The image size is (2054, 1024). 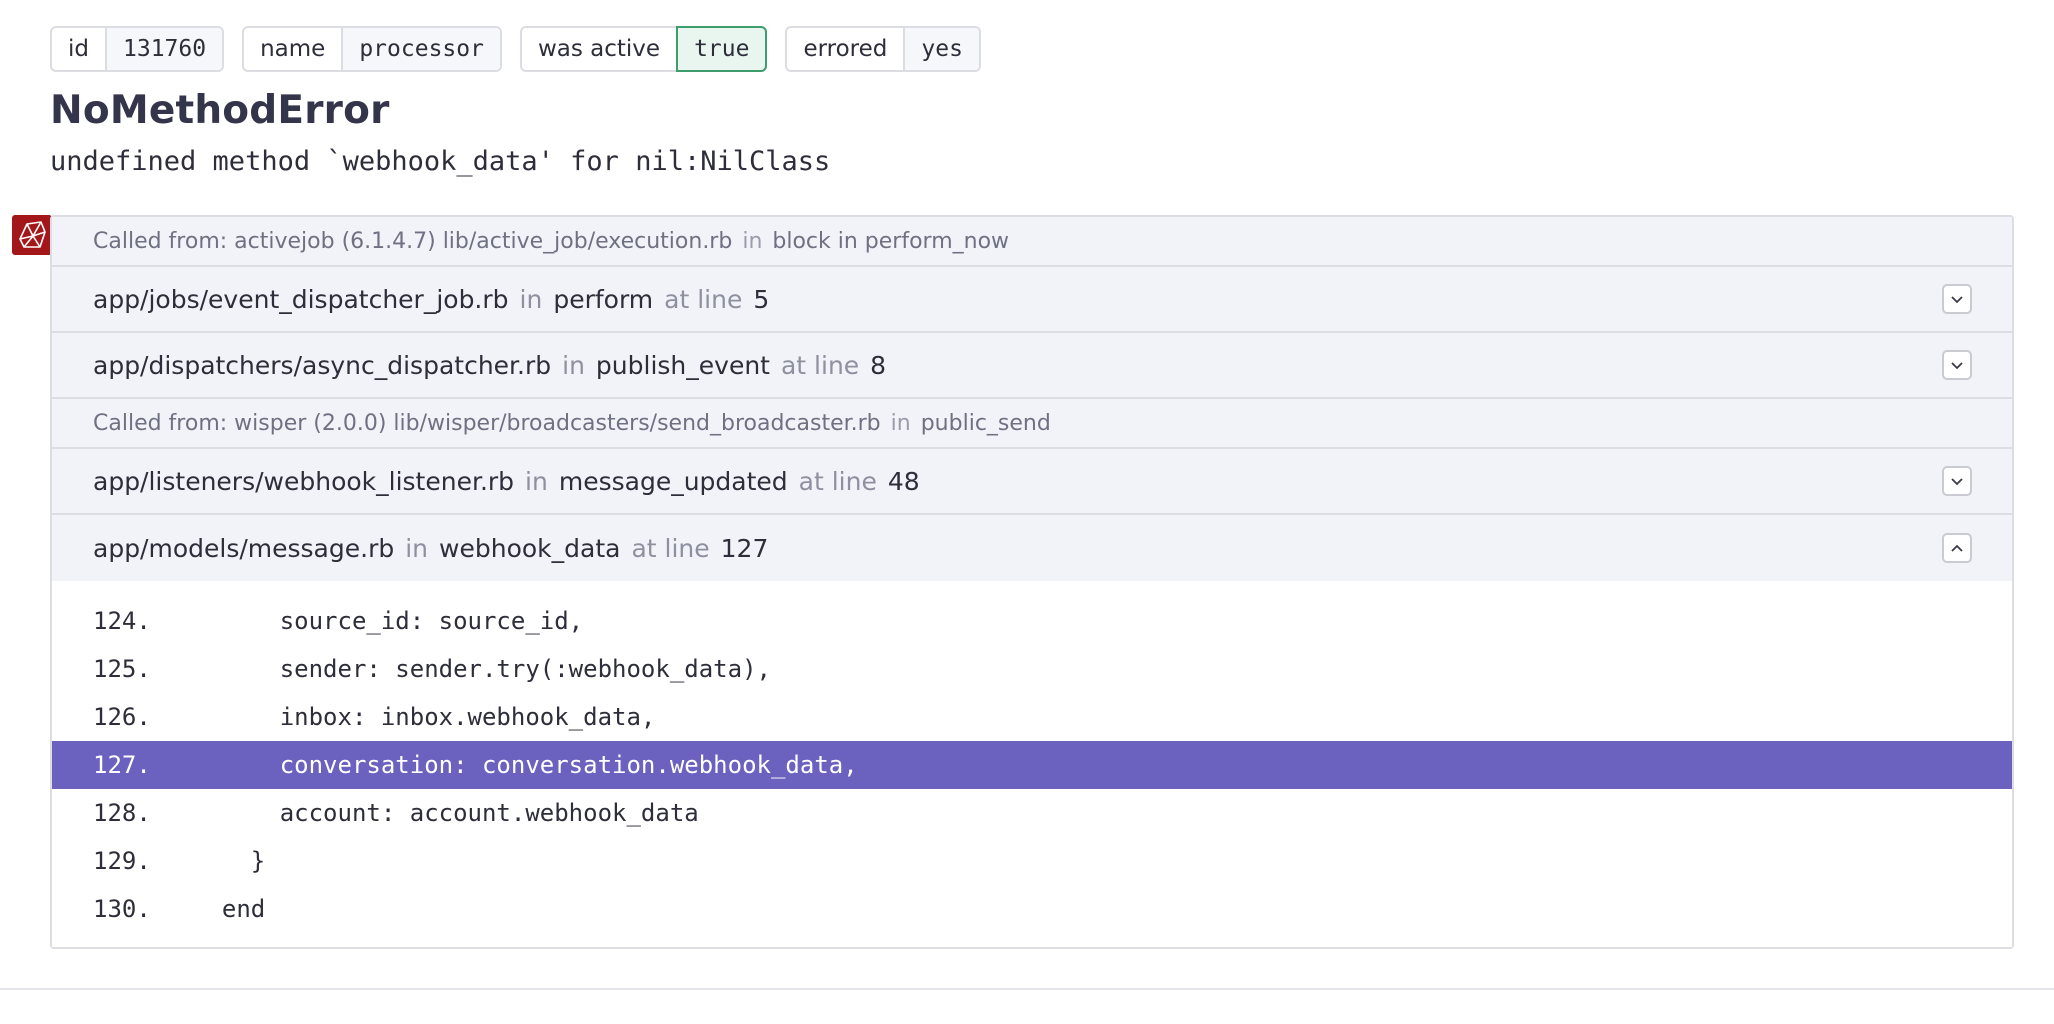 I want to click on chevron-up-icon, so click(x=1957, y=548).